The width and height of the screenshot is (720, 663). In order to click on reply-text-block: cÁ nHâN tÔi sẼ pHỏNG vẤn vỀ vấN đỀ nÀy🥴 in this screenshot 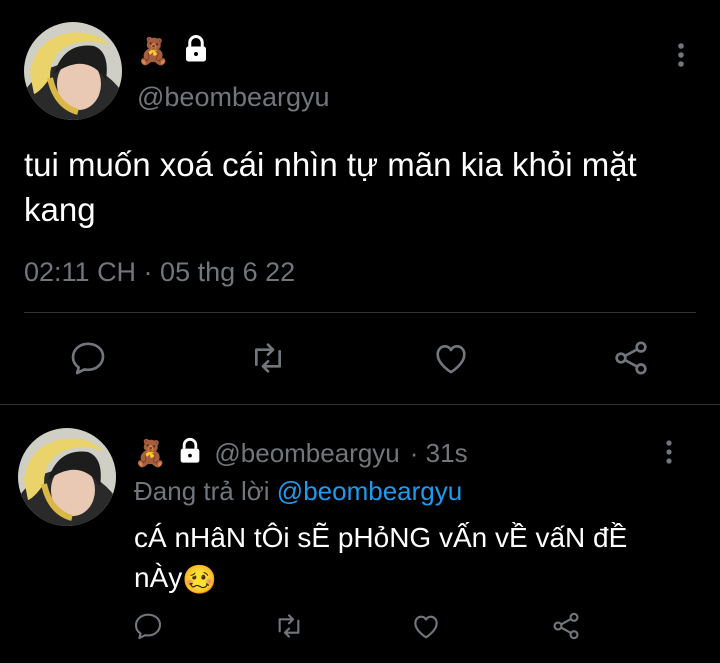, I will do `click(404, 559)`.